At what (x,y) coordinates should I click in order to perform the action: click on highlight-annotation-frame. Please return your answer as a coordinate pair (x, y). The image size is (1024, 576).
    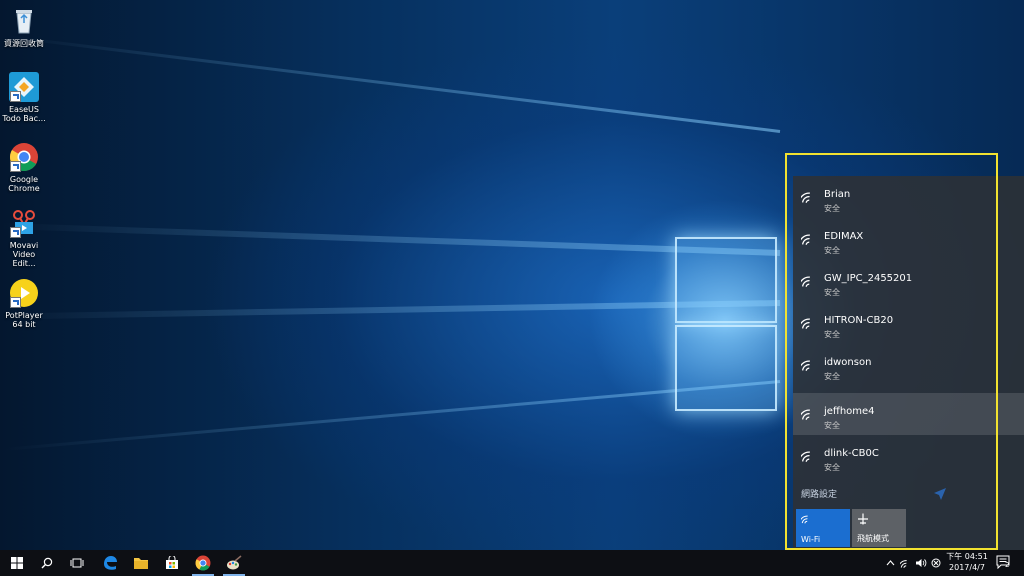
    Looking at the image, I should click on (891, 351).